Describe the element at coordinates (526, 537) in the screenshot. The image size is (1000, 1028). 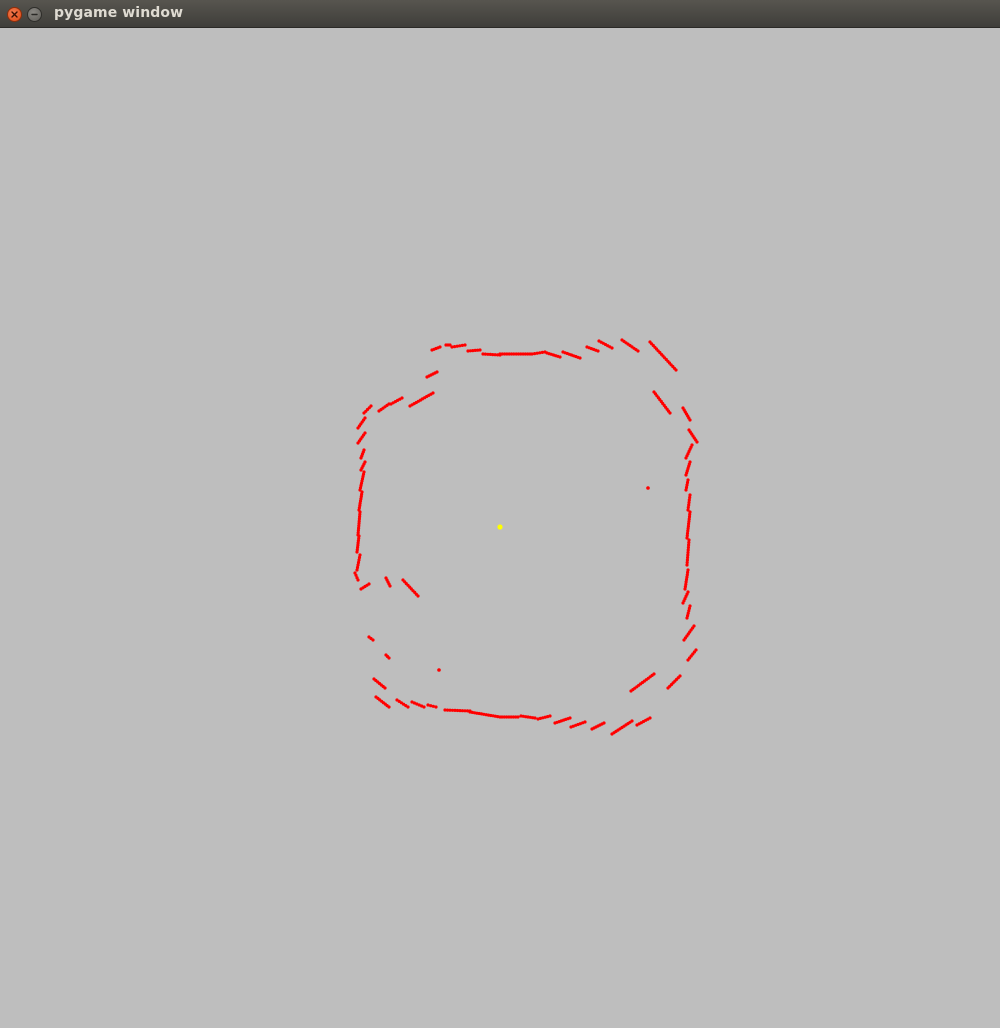
I see `scan-plot` at that location.